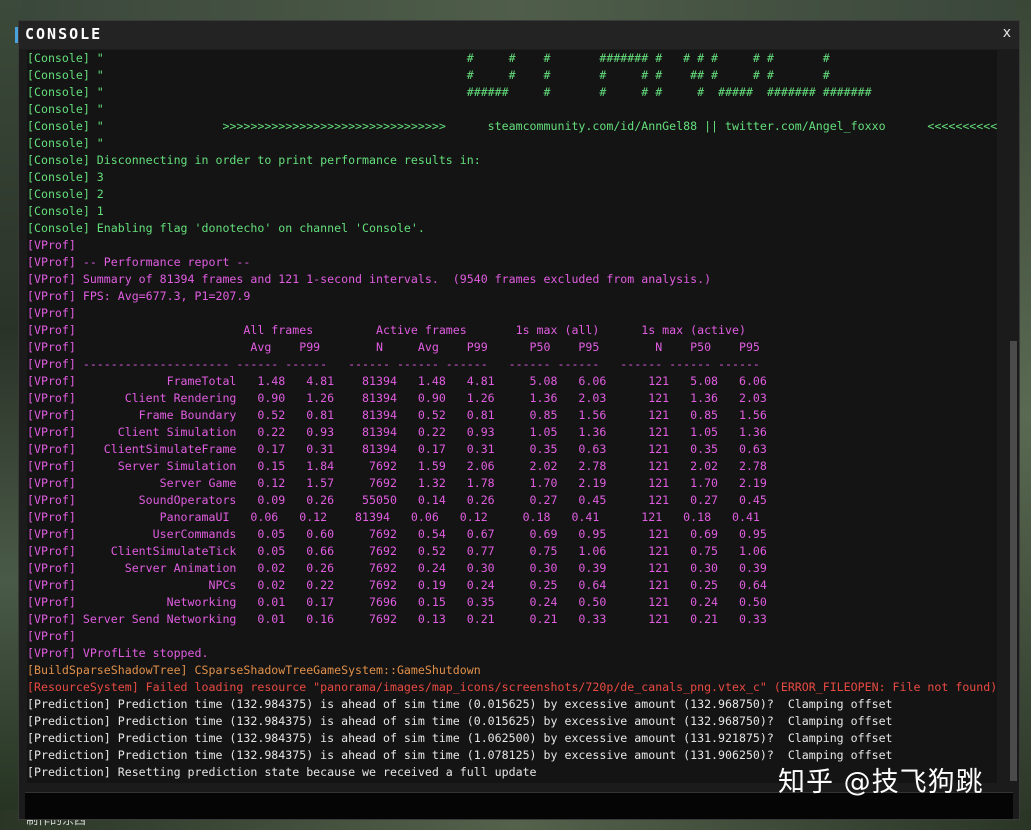 The width and height of the screenshot is (1031, 830). What do you see at coordinates (139, 262) in the screenshot?
I see `log-line: [VProf] -- Performance report --` at bounding box center [139, 262].